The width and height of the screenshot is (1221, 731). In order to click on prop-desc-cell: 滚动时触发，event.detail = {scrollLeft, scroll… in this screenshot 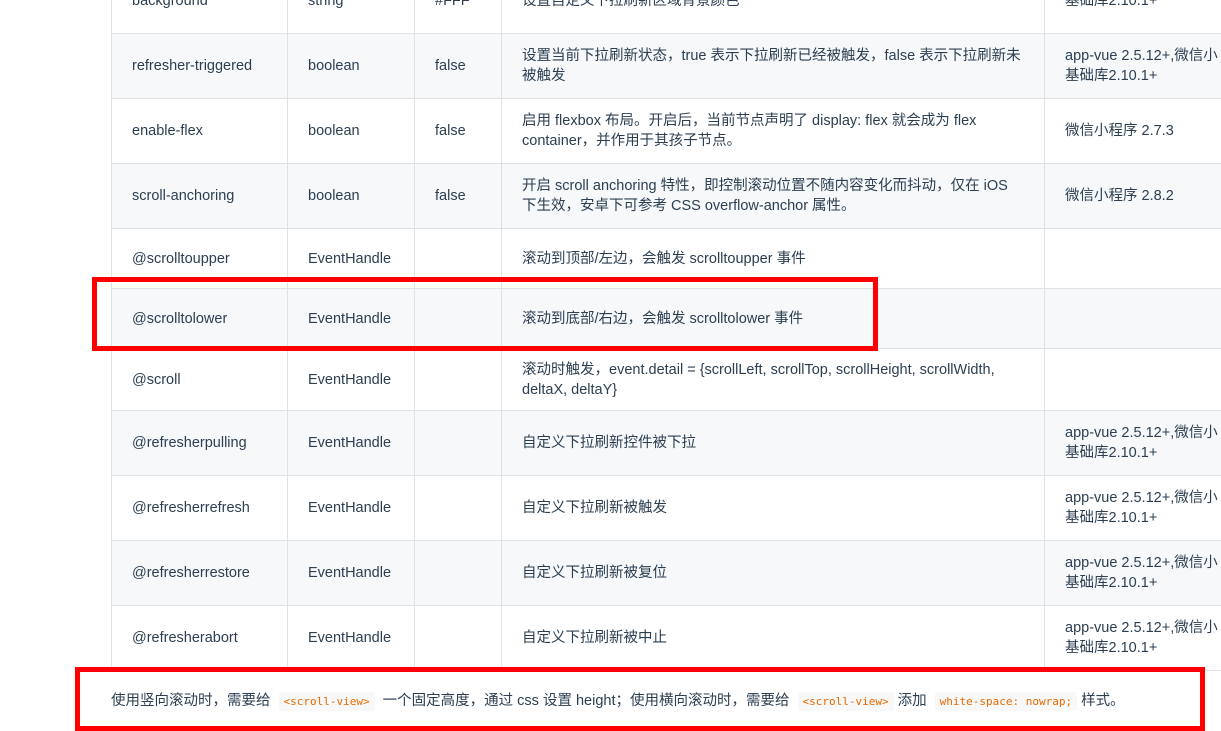, I will do `click(773, 379)`.